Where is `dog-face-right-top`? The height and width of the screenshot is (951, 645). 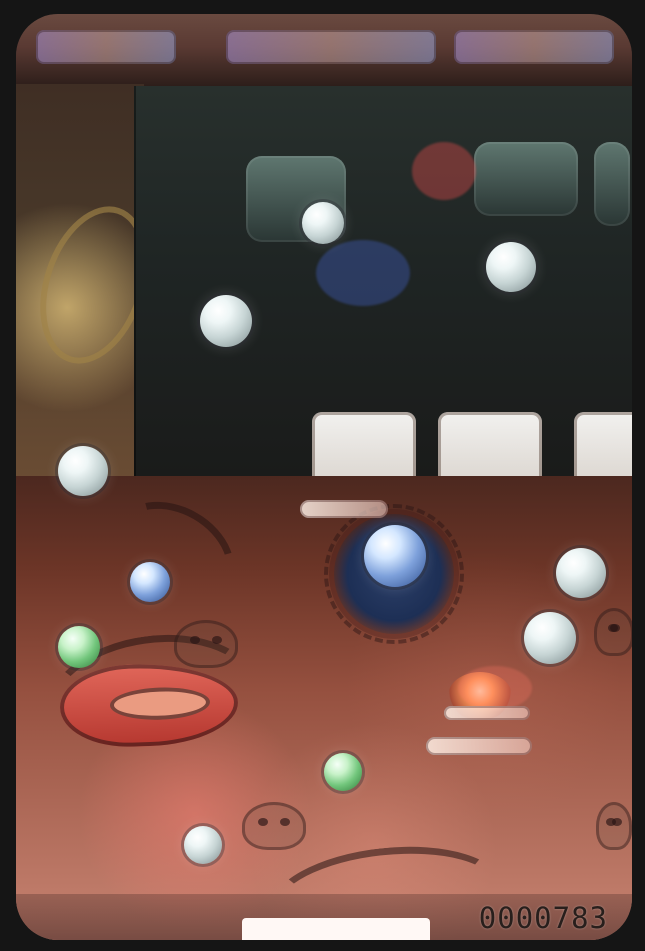
dog-face-right-top is located at coordinates (613, 632).